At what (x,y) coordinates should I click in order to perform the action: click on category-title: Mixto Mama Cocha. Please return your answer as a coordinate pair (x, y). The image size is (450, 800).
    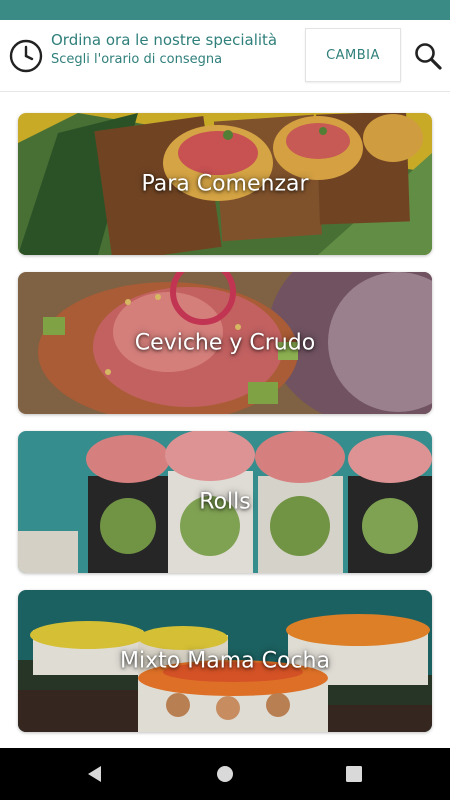
    Looking at the image, I should click on (225, 661).